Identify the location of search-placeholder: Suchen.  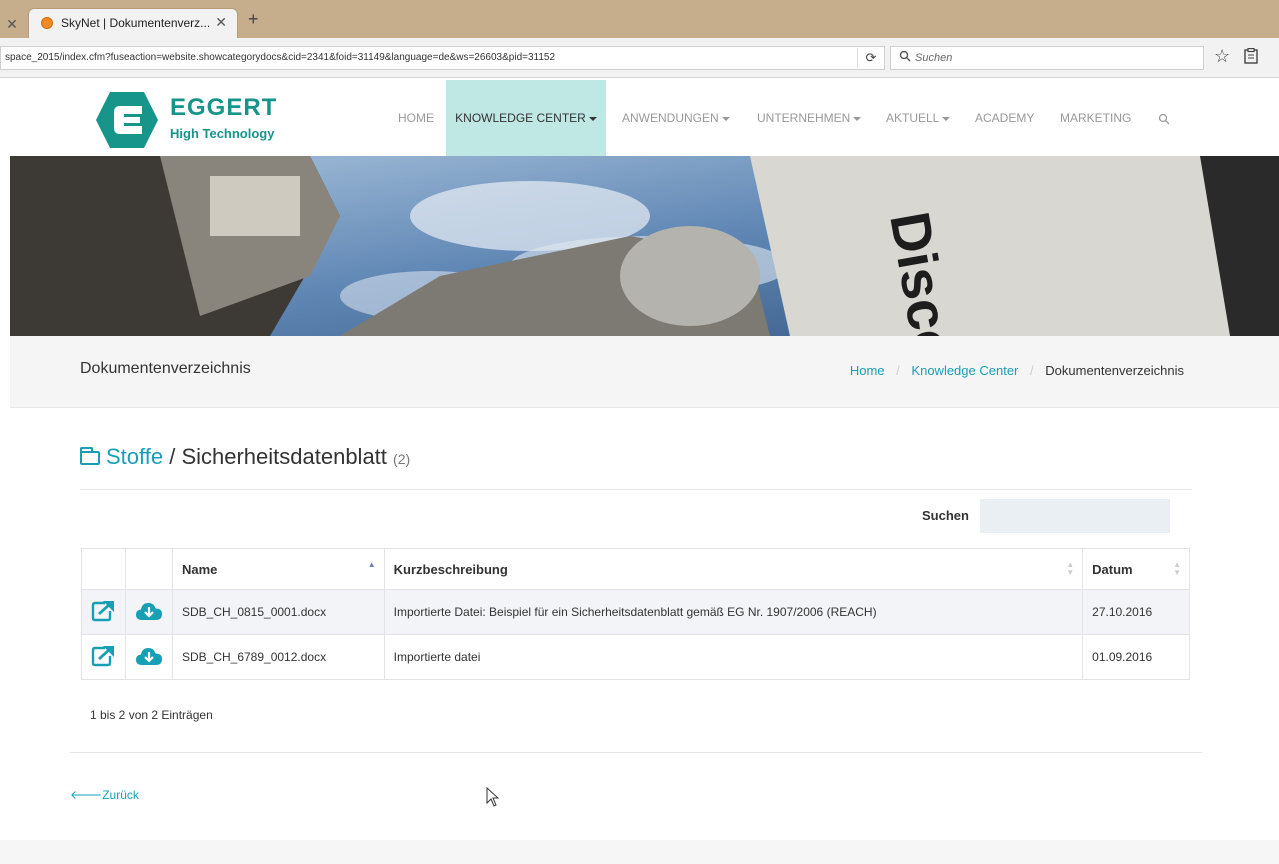
(934, 58).